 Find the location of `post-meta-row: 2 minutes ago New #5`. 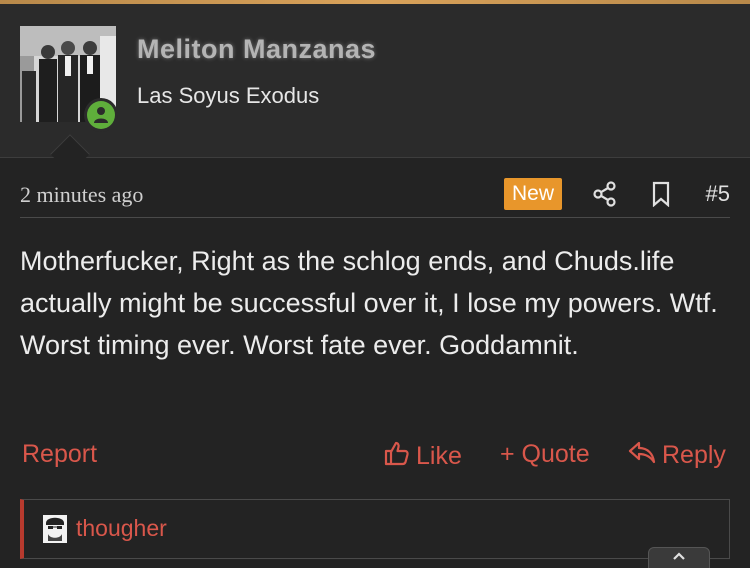

post-meta-row: 2 minutes ago New #5 is located at coordinates (375, 198).